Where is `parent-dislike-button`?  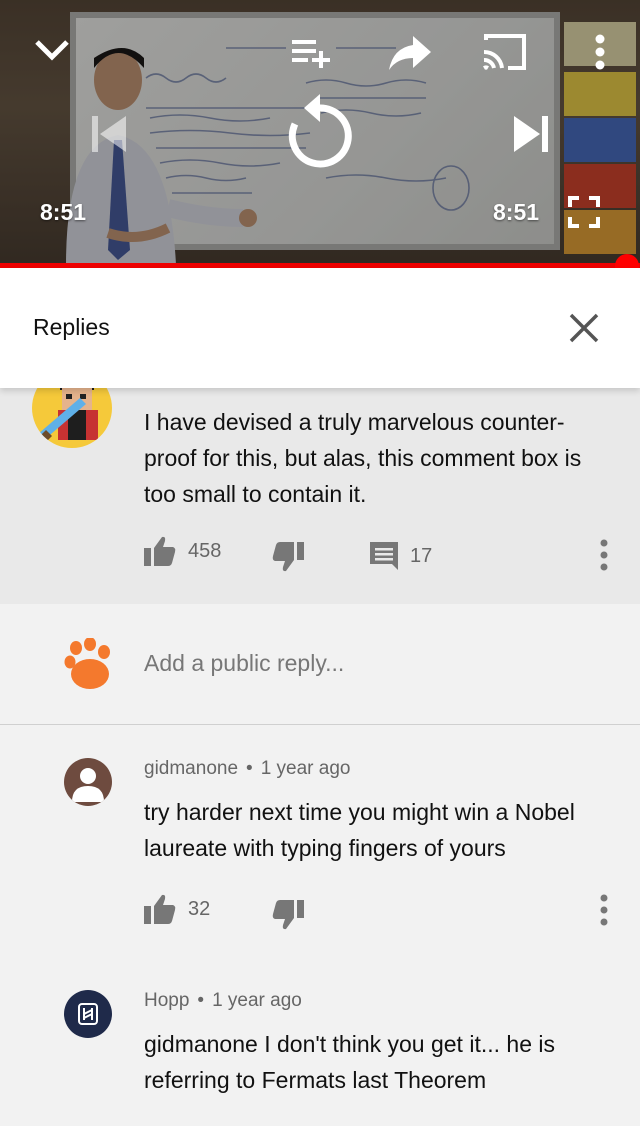
parent-dislike-button is located at coordinates (288, 557).